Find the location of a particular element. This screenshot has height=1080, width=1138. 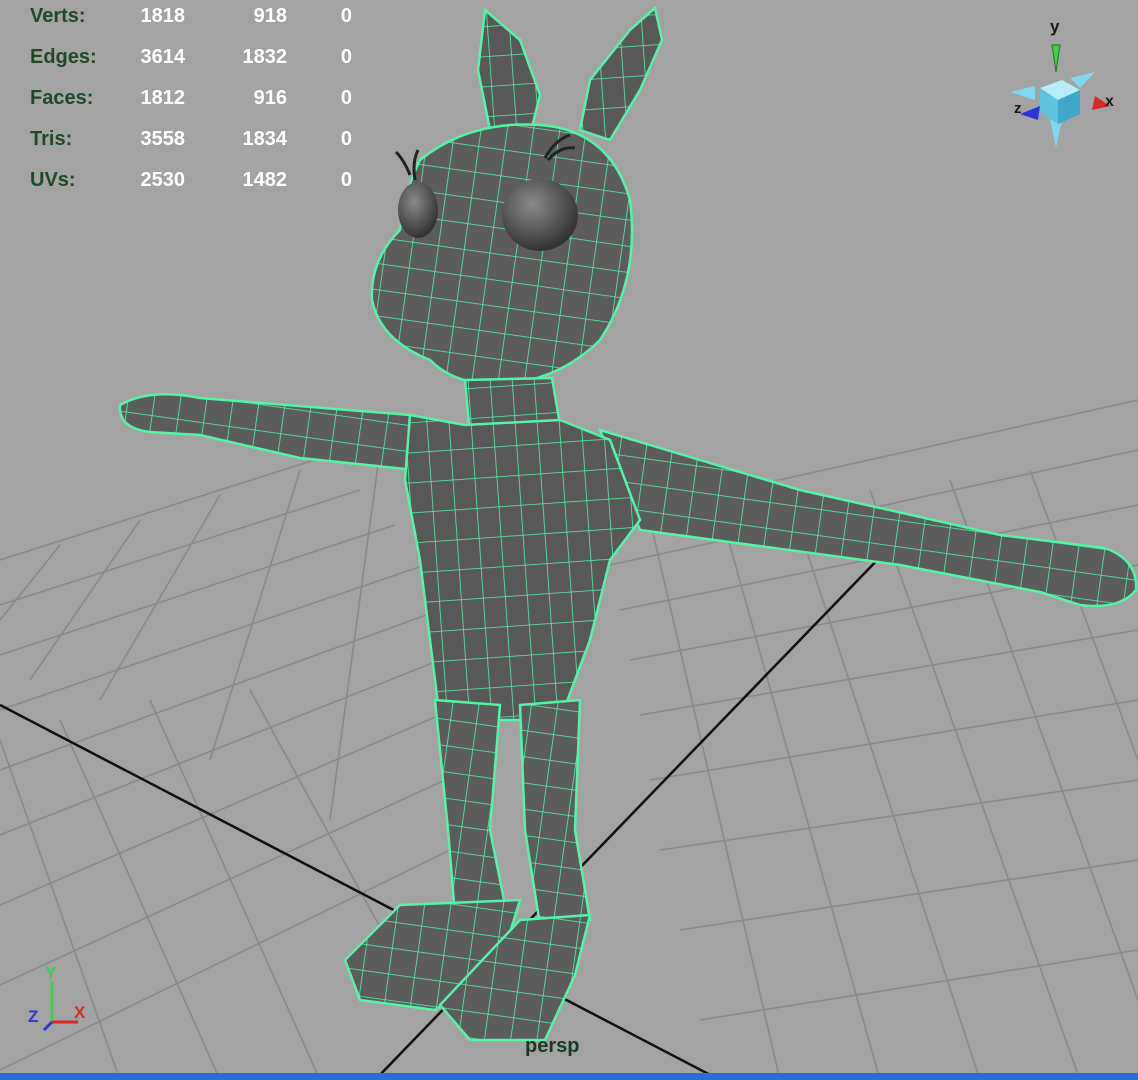

hud-label: Edges: is located at coordinates (63, 57).